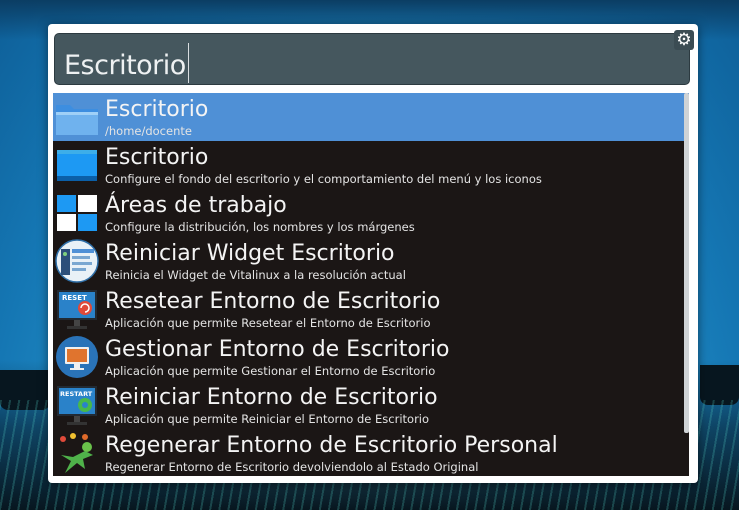  What do you see at coordinates (74, 298) in the screenshot?
I see `reset-badge-text: RESET` at bounding box center [74, 298].